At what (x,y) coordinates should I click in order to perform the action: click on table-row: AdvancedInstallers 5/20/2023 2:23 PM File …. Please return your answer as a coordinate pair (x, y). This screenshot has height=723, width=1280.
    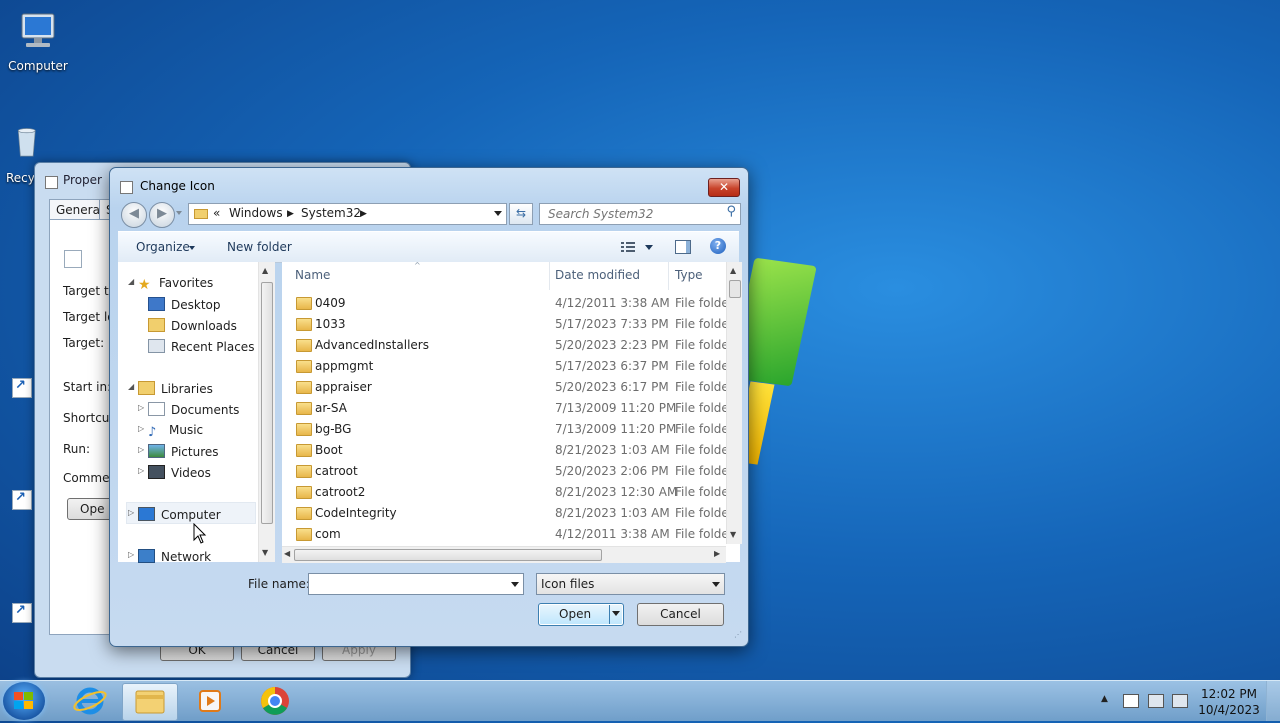
    Looking at the image, I should click on (512, 345).